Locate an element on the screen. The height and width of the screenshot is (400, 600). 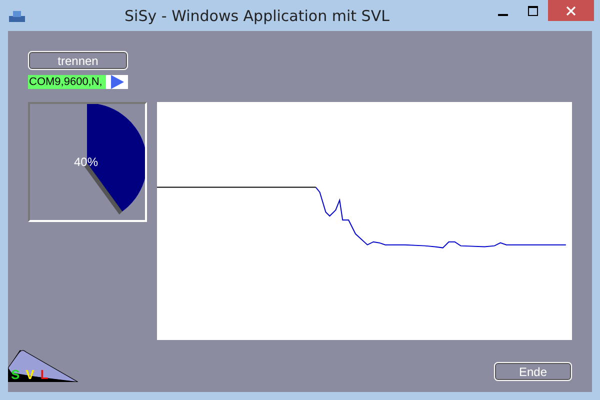
close-button is located at coordinates (571, 10).